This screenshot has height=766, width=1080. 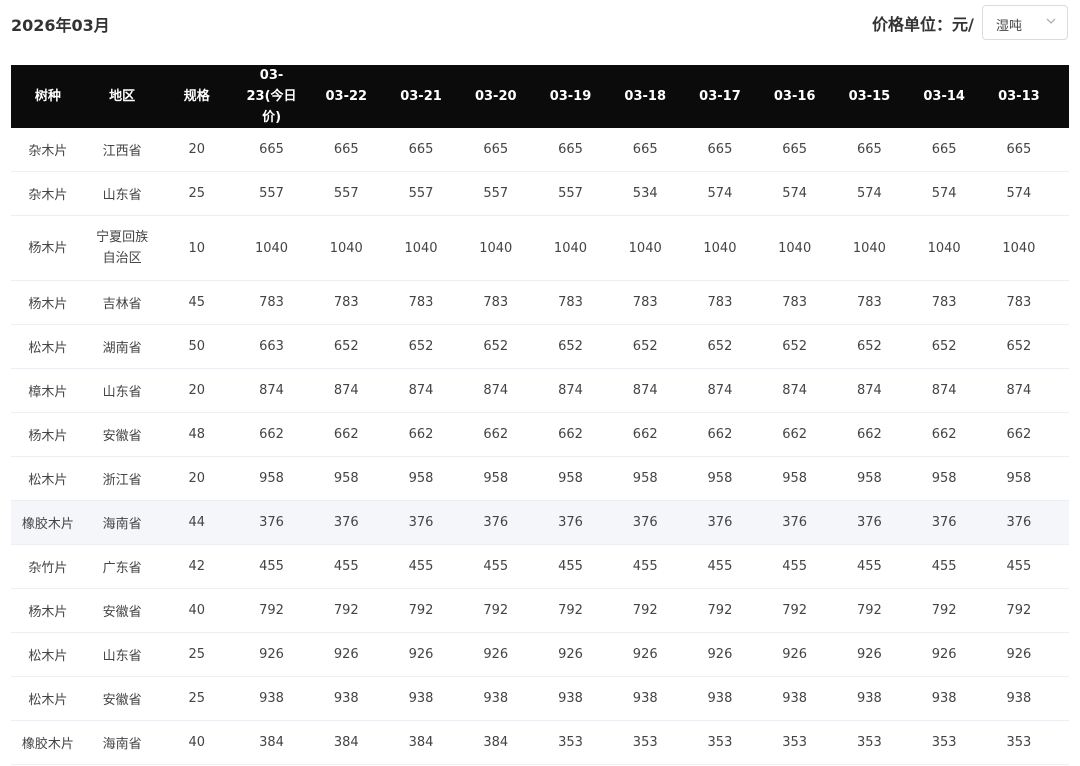 What do you see at coordinates (1009, 26) in the screenshot?
I see `unit-select-value: 湿吨` at bounding box center [1009, 26].